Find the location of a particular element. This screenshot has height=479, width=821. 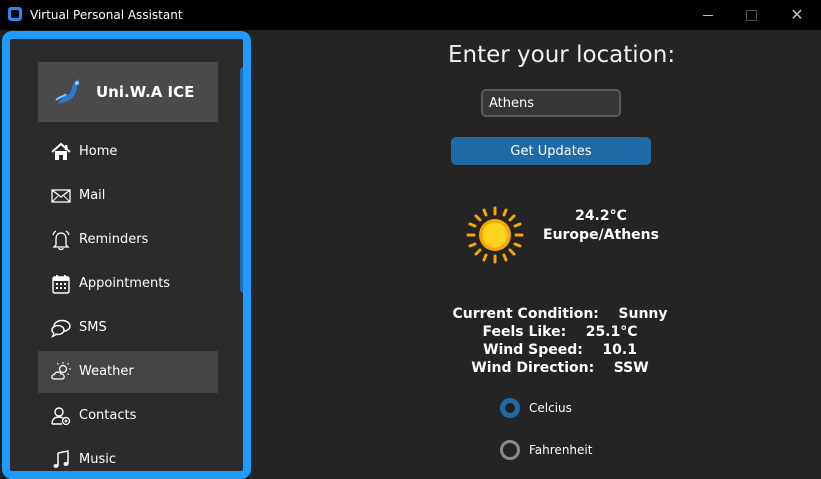

sidebar-item-label: Contacts is located at coordinates (108, 415).